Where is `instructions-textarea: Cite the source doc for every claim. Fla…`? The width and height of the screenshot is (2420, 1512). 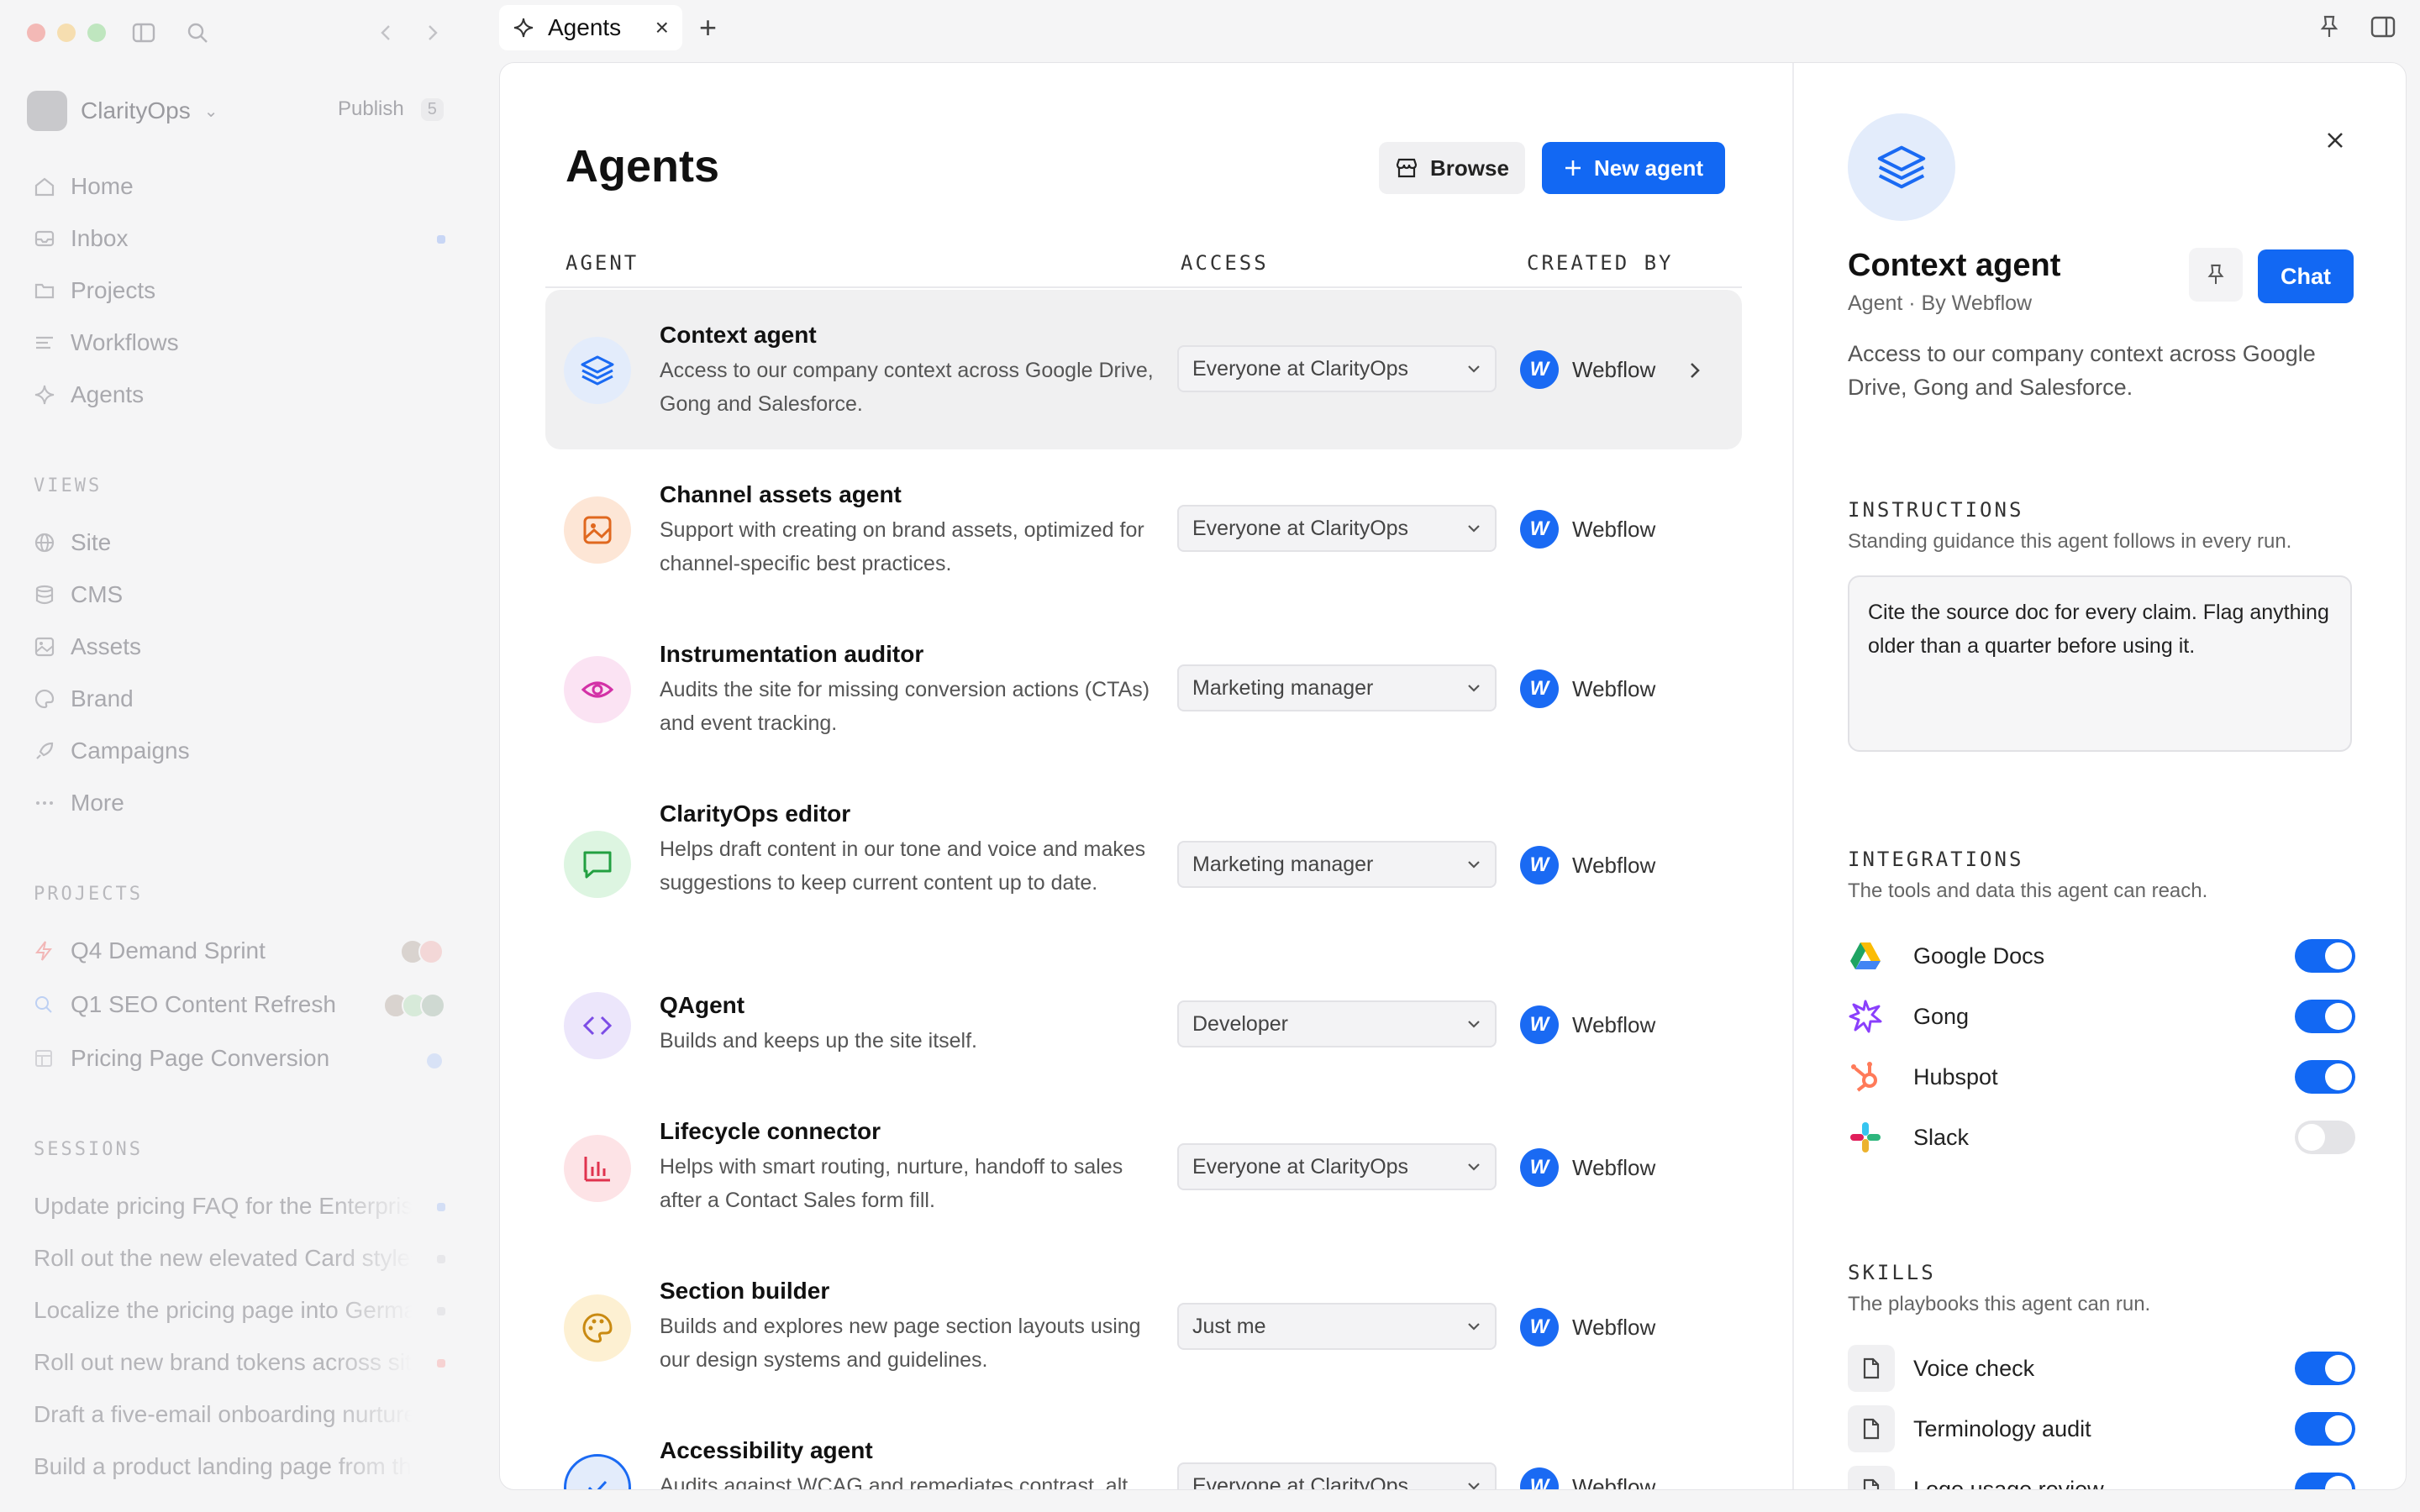
instructions-textarea: Cite the source doc for every claim. Fla… is located at coordinates (2100, 663).